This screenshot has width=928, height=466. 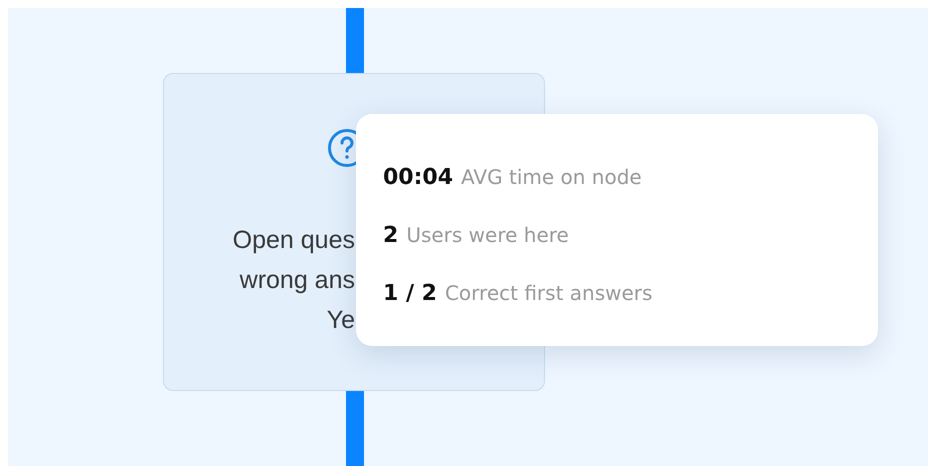 I want to click on node-text: Open ques, so click(x=293, y=240).